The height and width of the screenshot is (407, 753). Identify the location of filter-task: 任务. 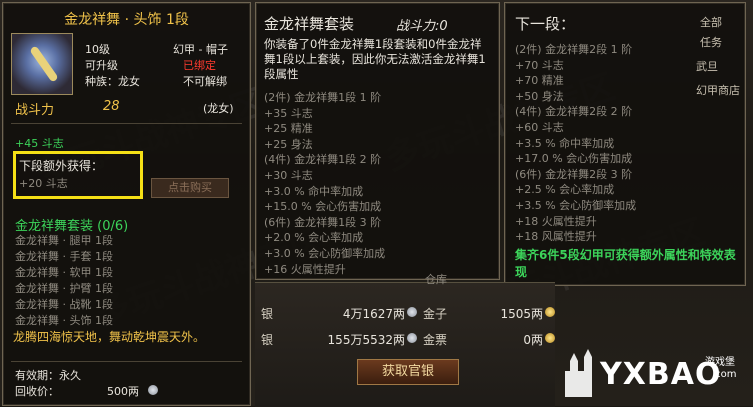
(711, 42).